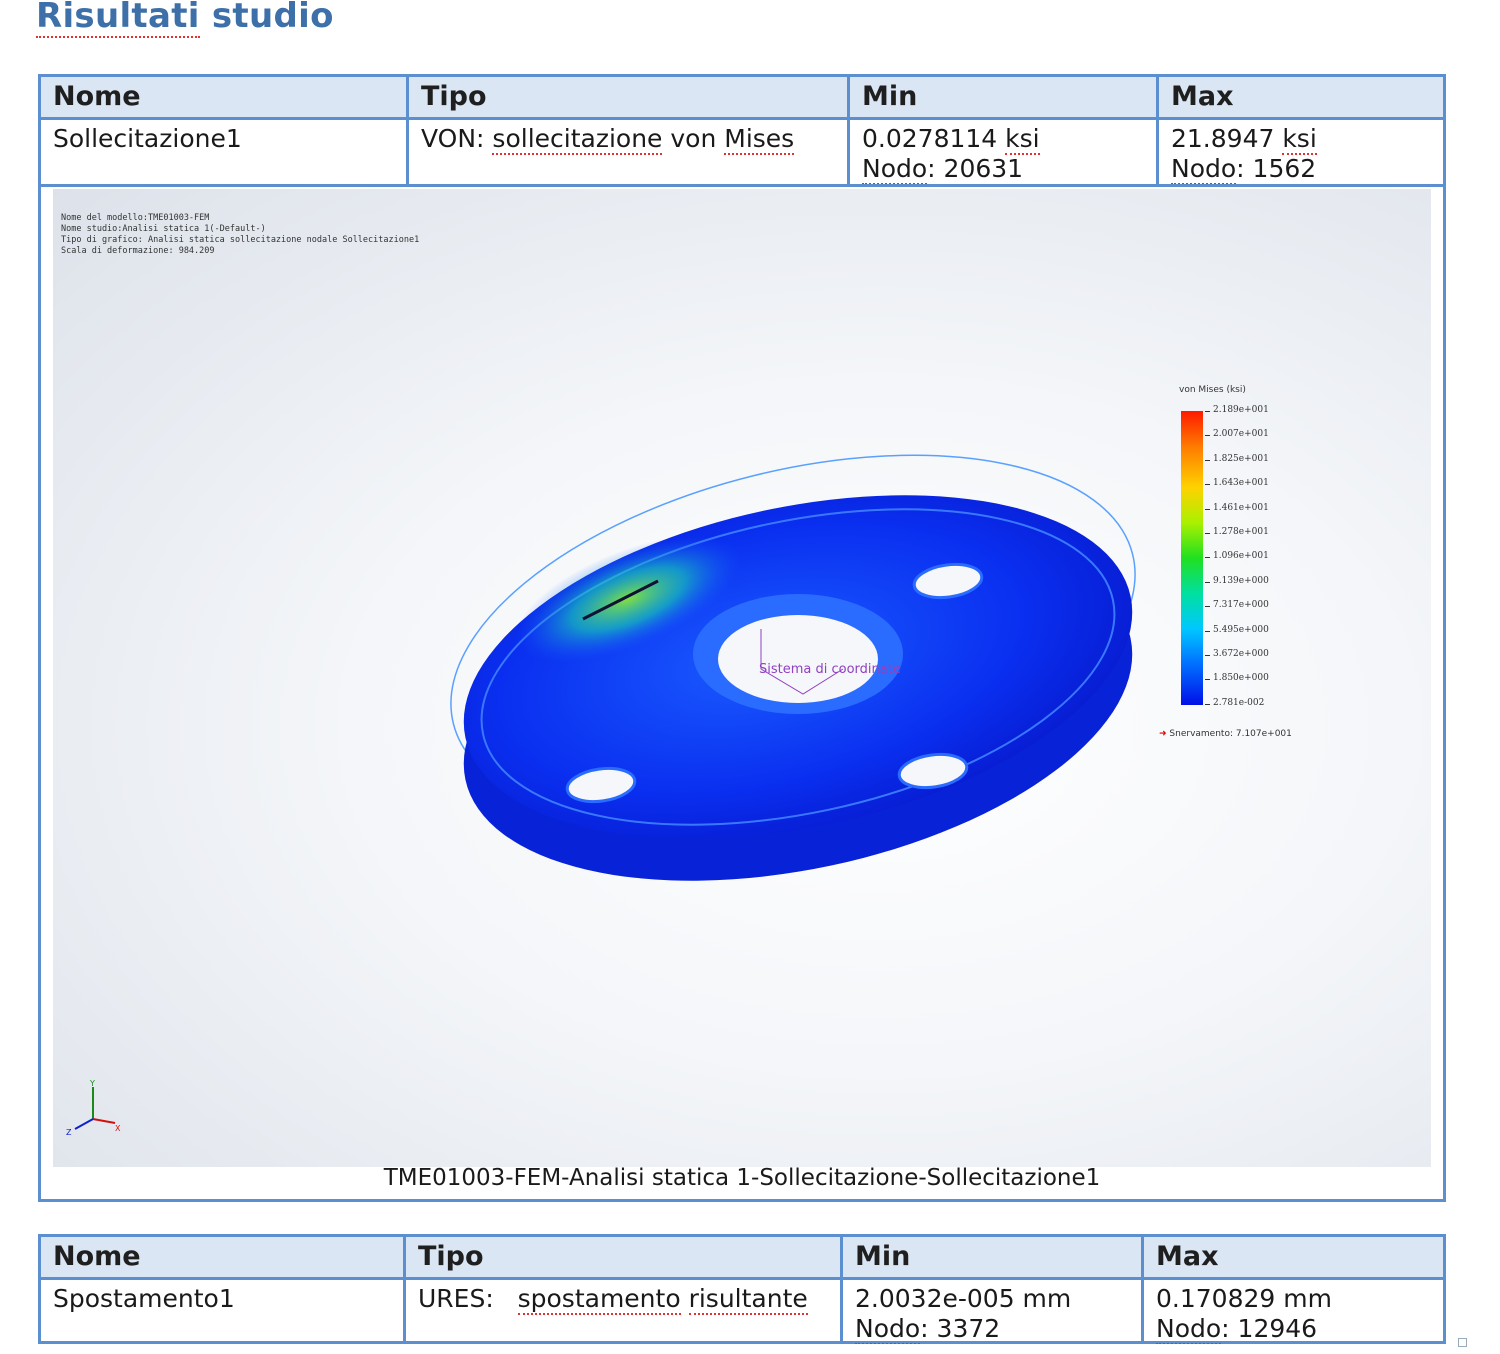 The width and height of the screenshot is (1500, 1354). What do you see at coordinates (1234, 702) in the screenshot?
I see `legend-tick-label: 2.781e-002` at bounding box center [1234, 702].